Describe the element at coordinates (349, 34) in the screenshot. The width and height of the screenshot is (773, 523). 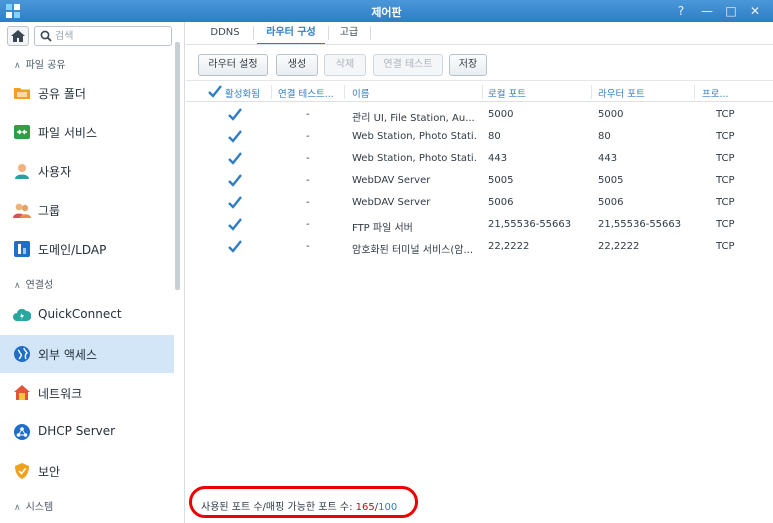
I see `tab-advanced: 고급` at that location.